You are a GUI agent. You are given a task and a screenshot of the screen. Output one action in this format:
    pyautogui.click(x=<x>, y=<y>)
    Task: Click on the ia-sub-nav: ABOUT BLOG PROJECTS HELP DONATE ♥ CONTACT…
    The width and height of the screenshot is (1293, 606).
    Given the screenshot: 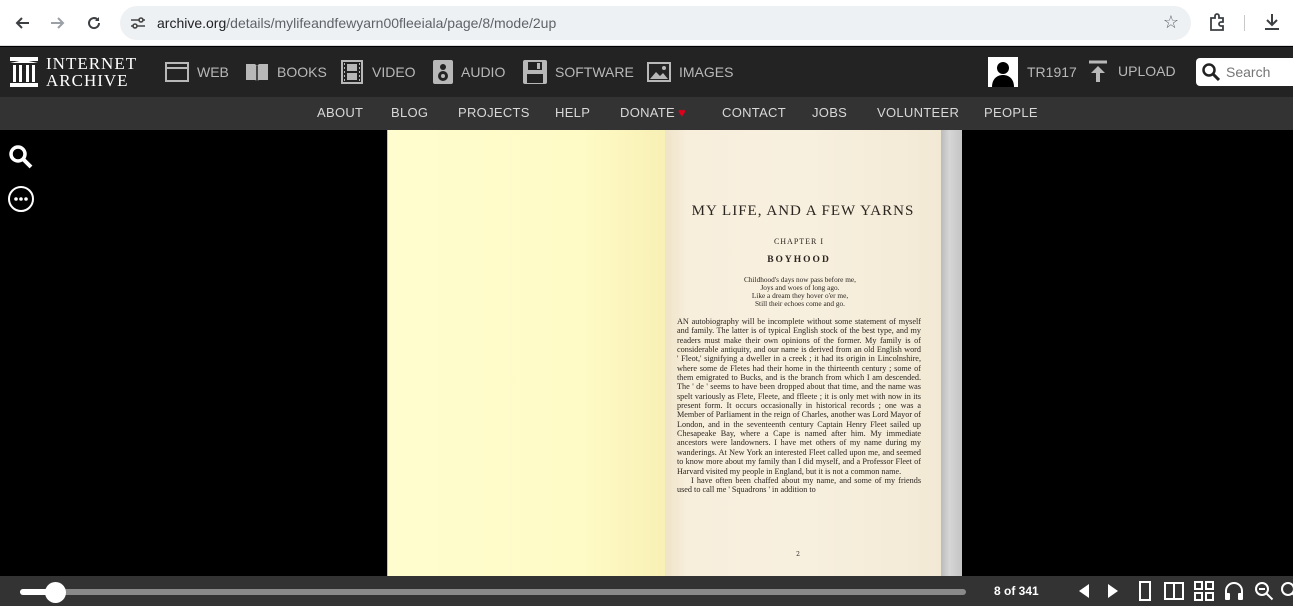 What is the action you would take?
    pyautogui.click(x=646, y=113)
    